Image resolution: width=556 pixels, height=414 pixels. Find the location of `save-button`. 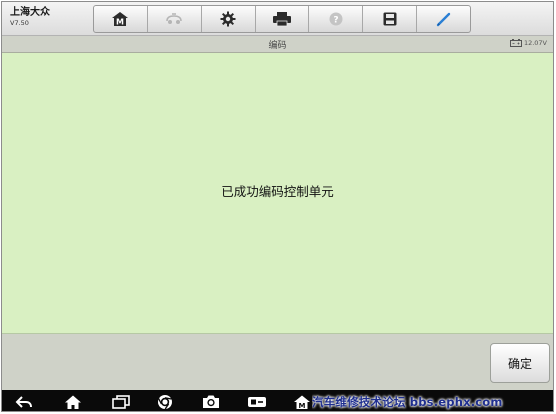

save-button is located at coordinates (390, 19).